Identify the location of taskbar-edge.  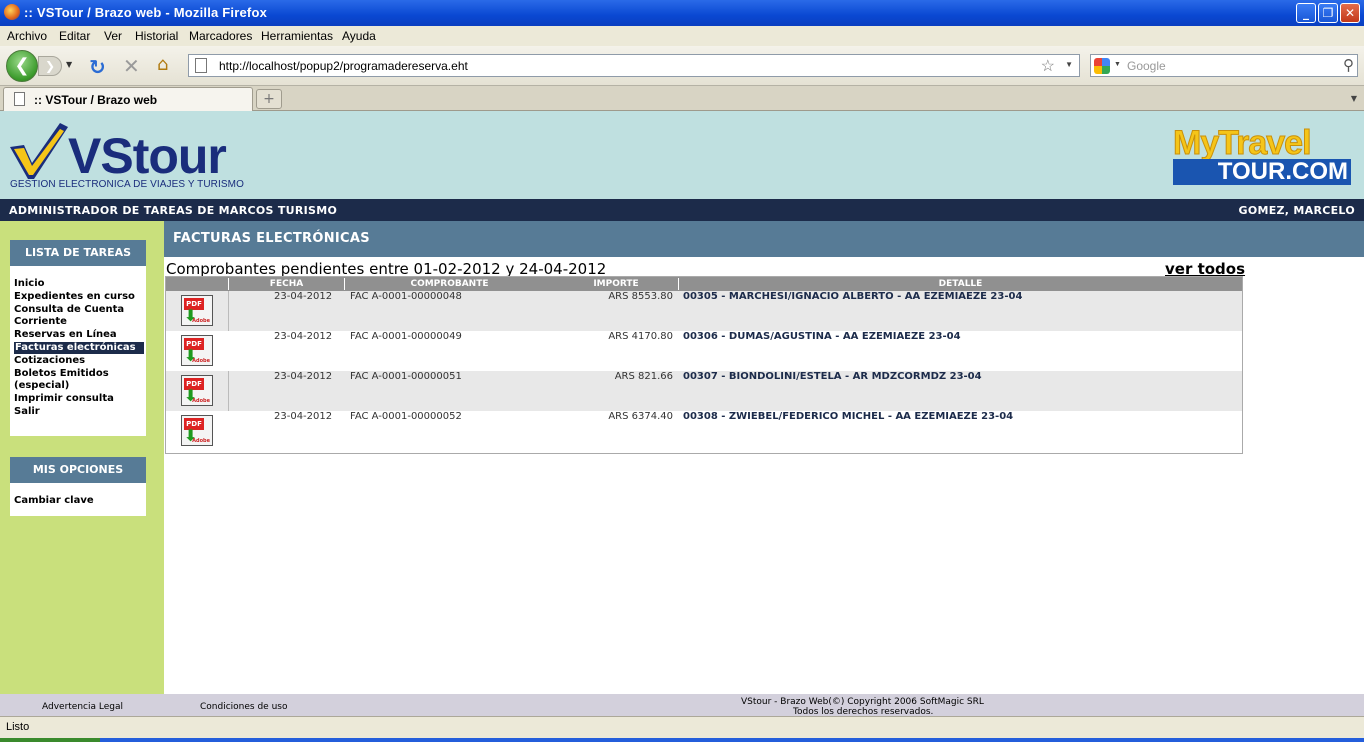
(682, 740).